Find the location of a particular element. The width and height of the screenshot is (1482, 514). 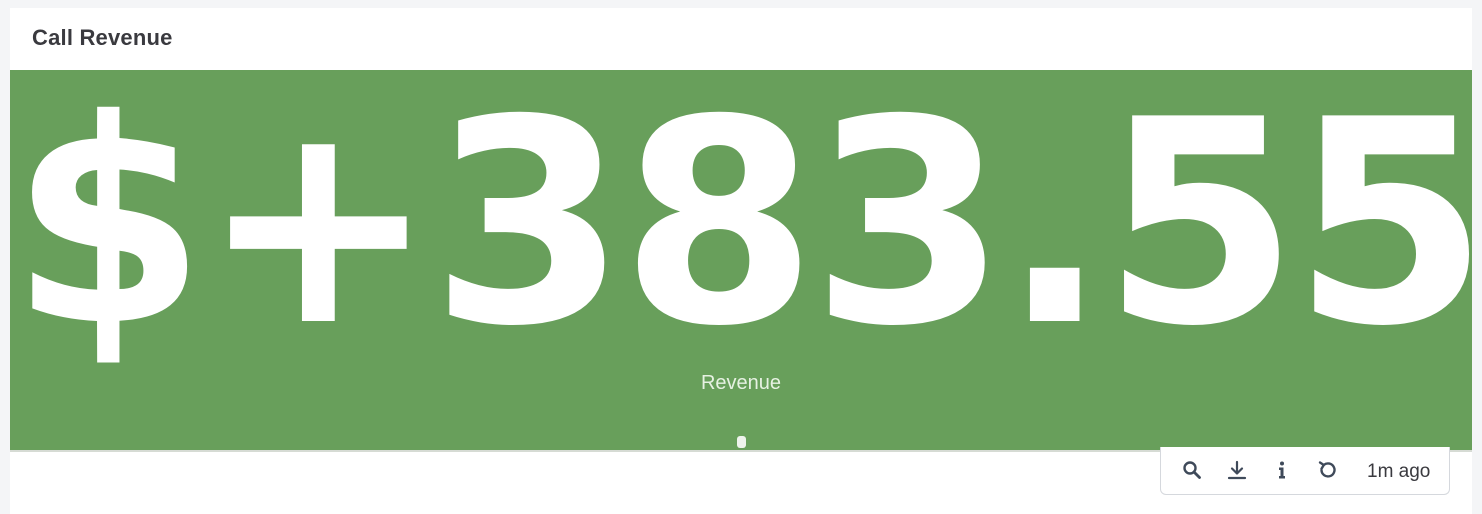

download-icon is located at coordinates (1237, 470).